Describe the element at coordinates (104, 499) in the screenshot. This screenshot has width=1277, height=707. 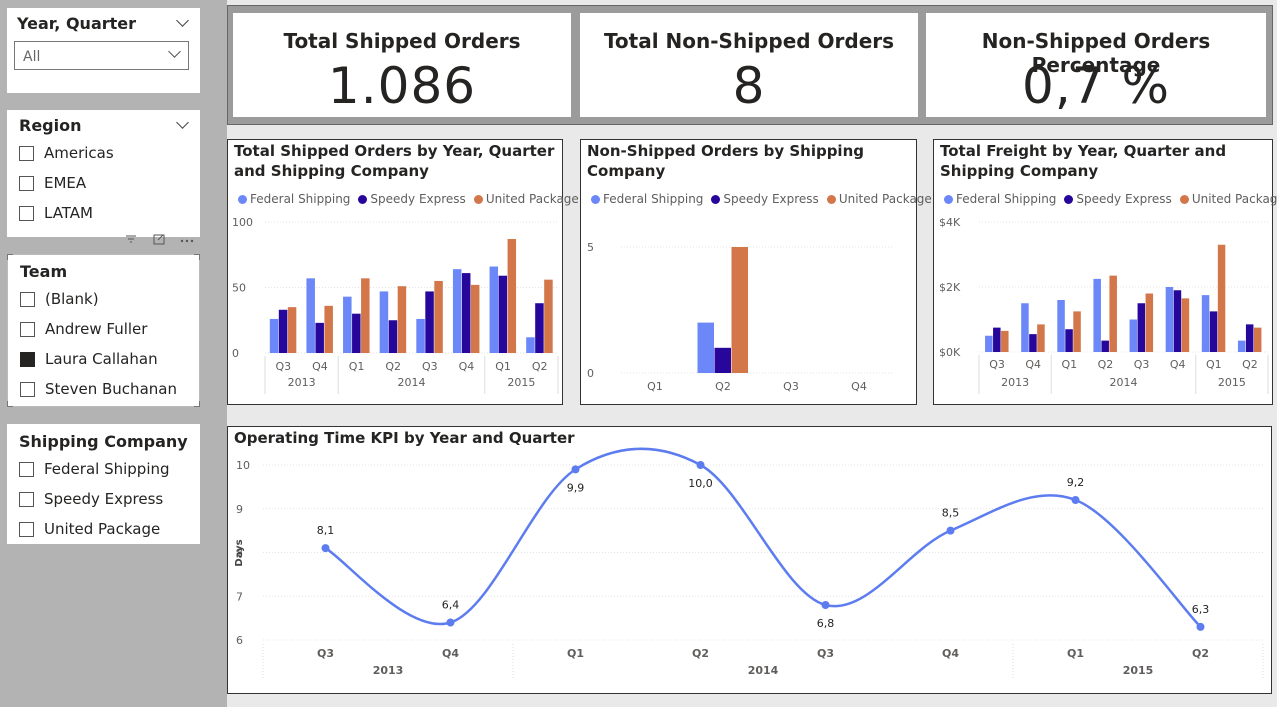
I see `option-label: Speedy Express` at that location.